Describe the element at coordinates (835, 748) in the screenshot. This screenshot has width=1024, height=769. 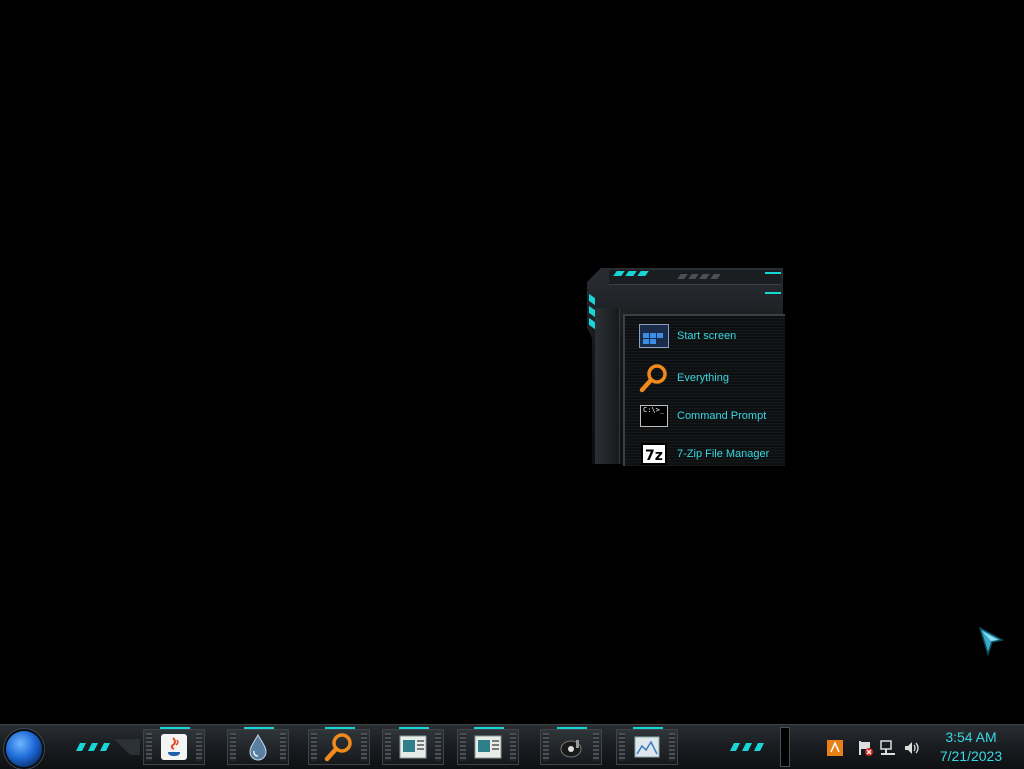
I see `update-icon` at that location.